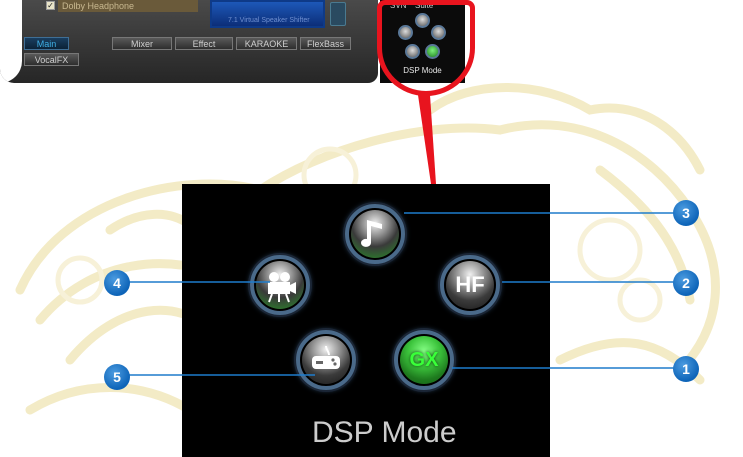 The width and height of the screenshot is (743, 457). Describe the element at coordinates (686, 213) in the screenshot. I see `callout-music: 3` at that location.